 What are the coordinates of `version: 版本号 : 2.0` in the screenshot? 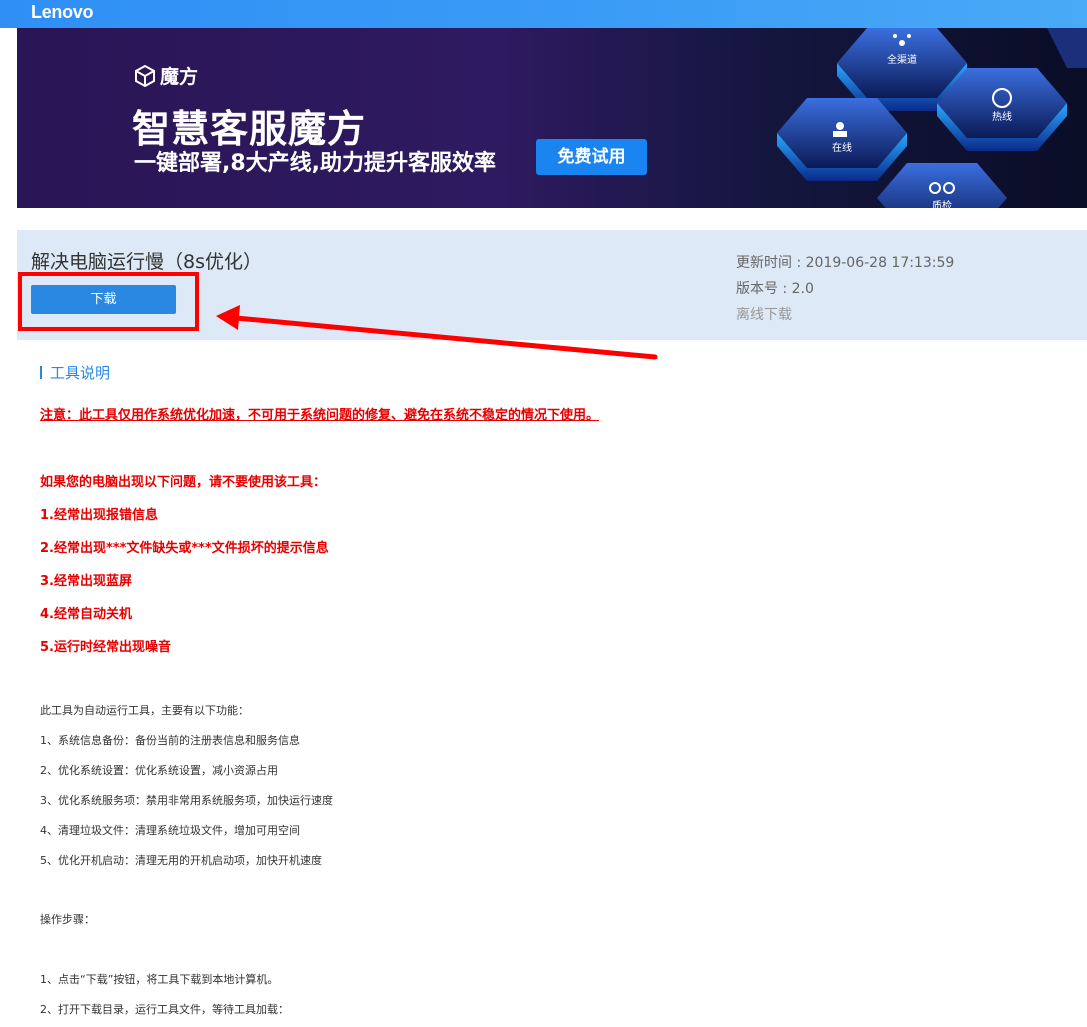 It's located at (775, 289).